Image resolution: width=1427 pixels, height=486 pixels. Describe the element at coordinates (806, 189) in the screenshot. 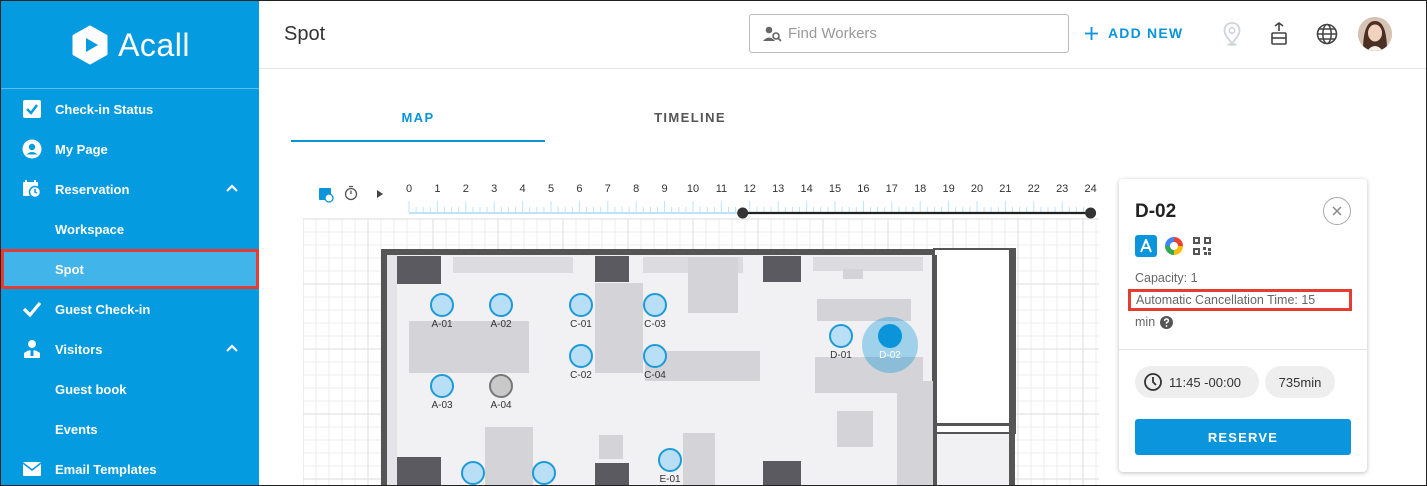

I see `hour-tick-label: 14` at that location.